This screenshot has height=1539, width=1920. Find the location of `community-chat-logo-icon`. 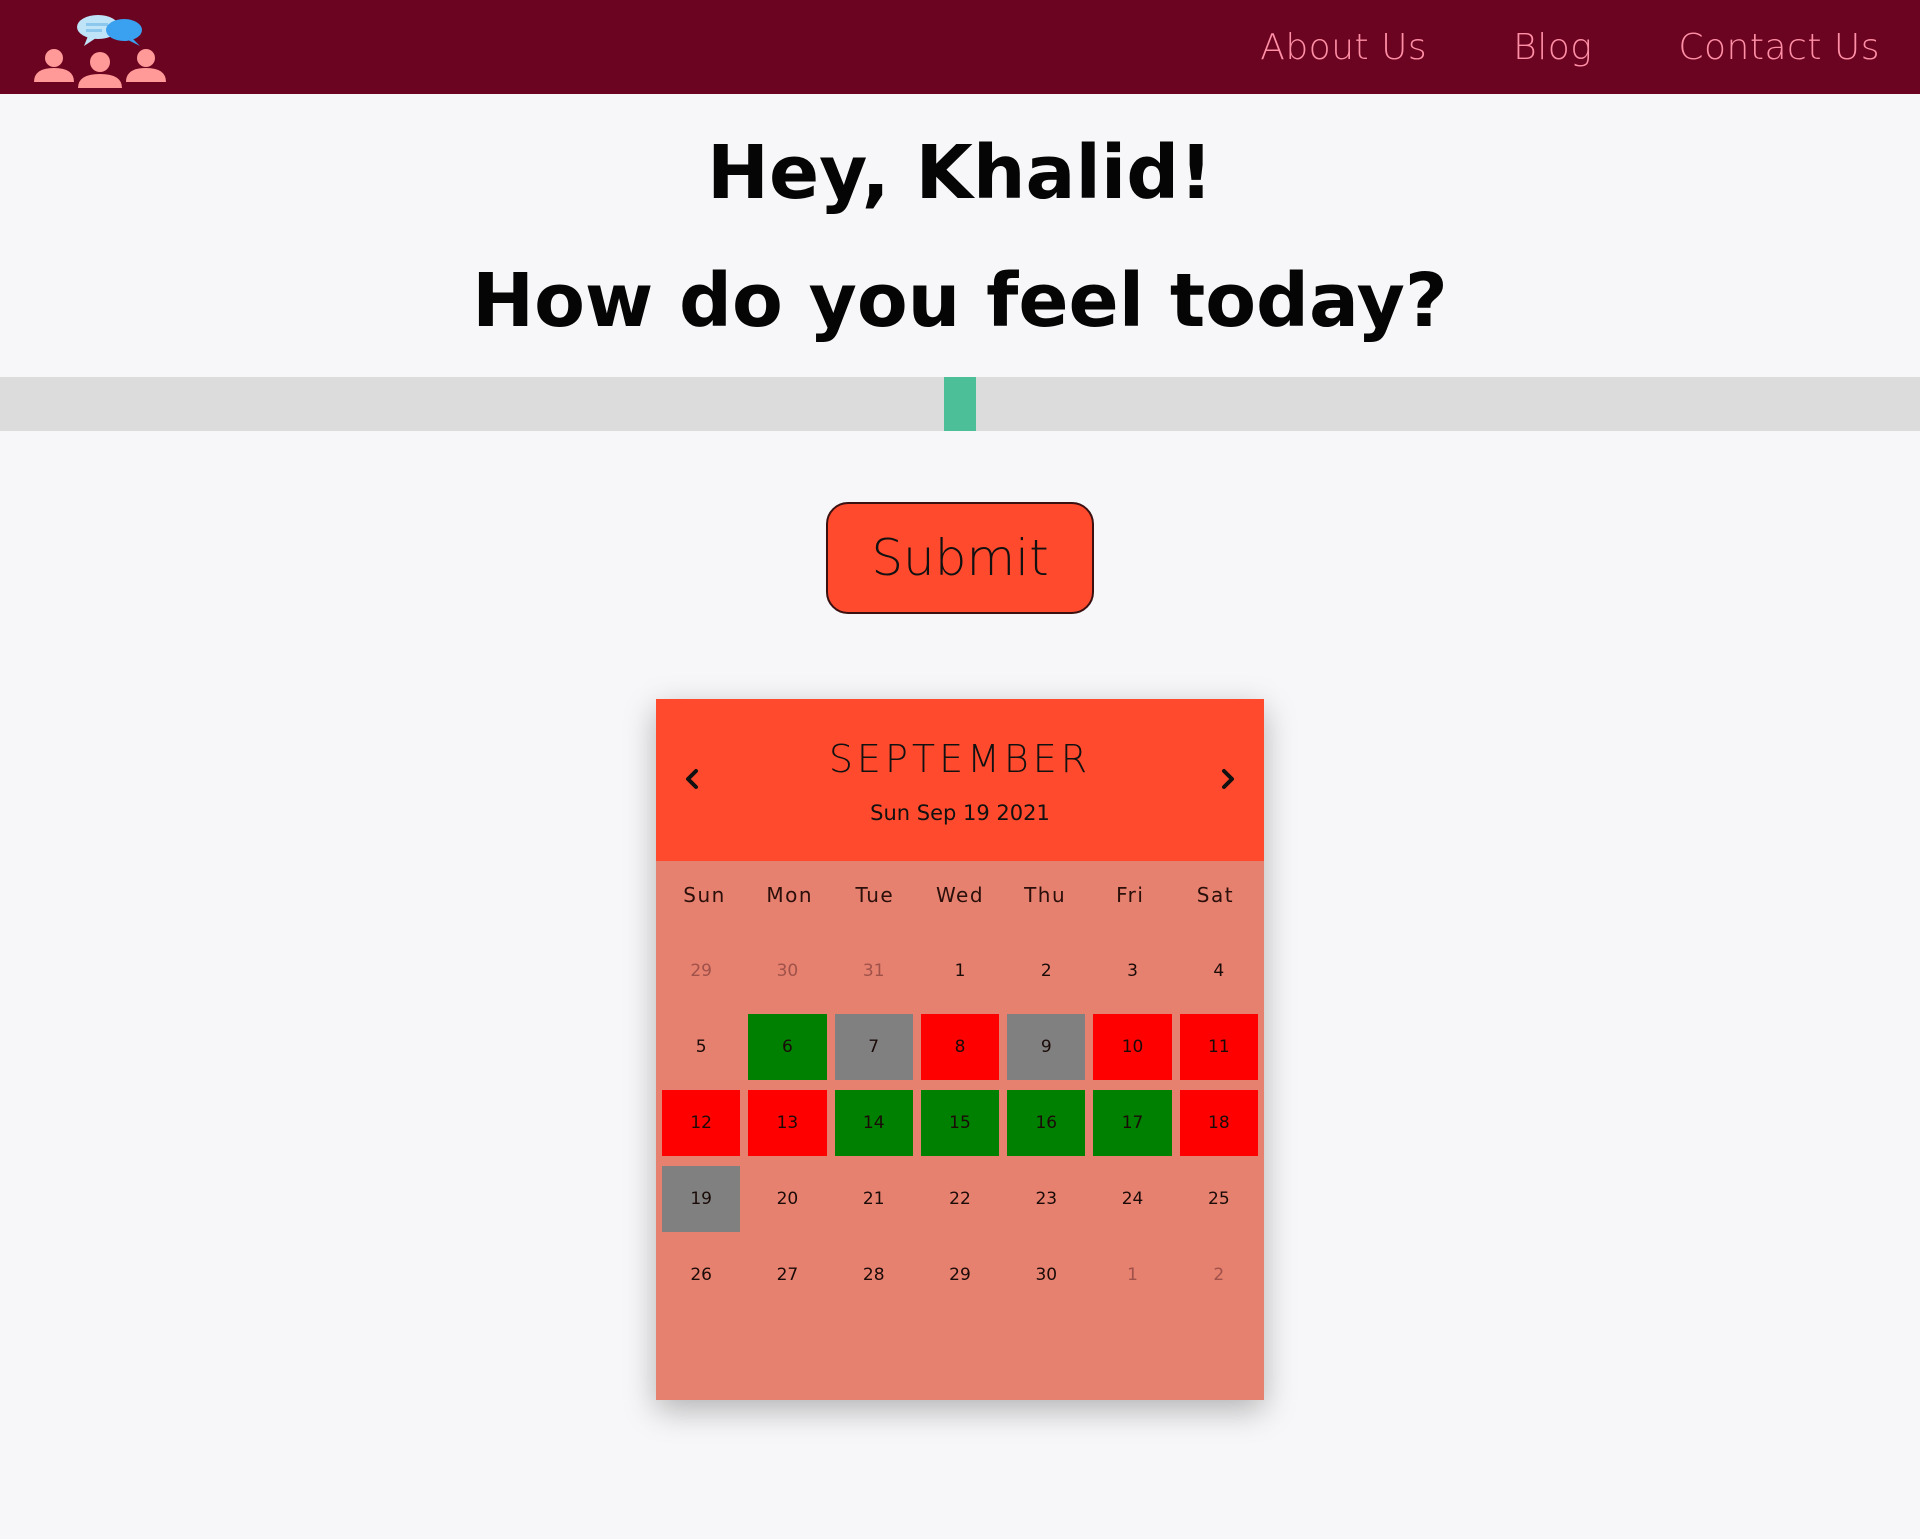

community-chat-logo-icon is located at coordinates (100, 50).